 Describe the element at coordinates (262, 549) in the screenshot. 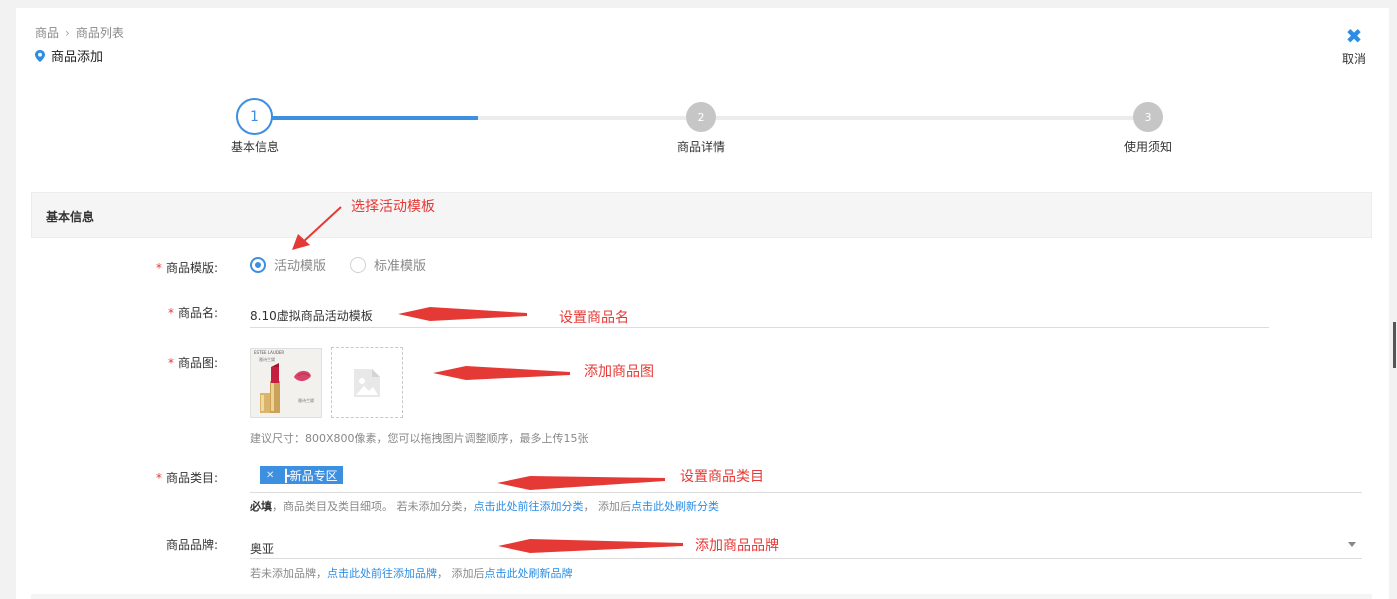

I see `brand-selected-value: 奥亚` at that location.